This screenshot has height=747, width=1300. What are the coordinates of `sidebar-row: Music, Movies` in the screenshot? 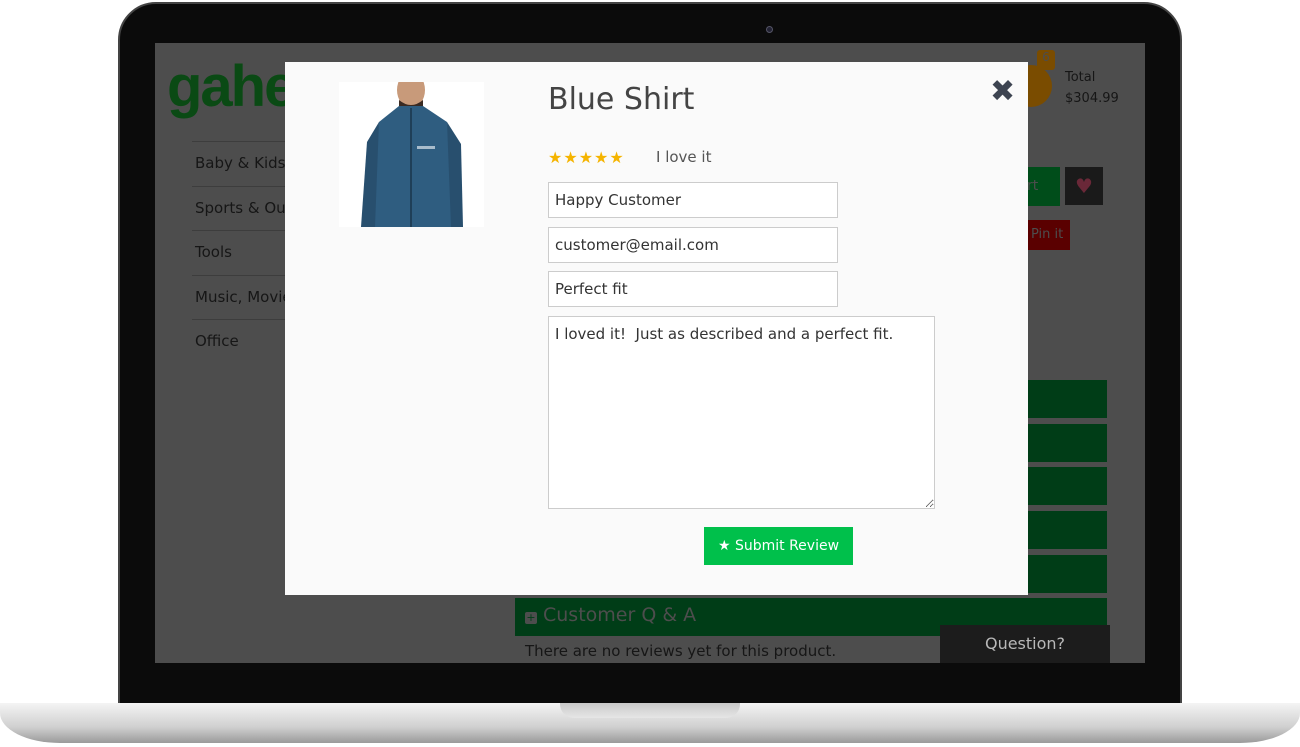 It's located at (245, 297).